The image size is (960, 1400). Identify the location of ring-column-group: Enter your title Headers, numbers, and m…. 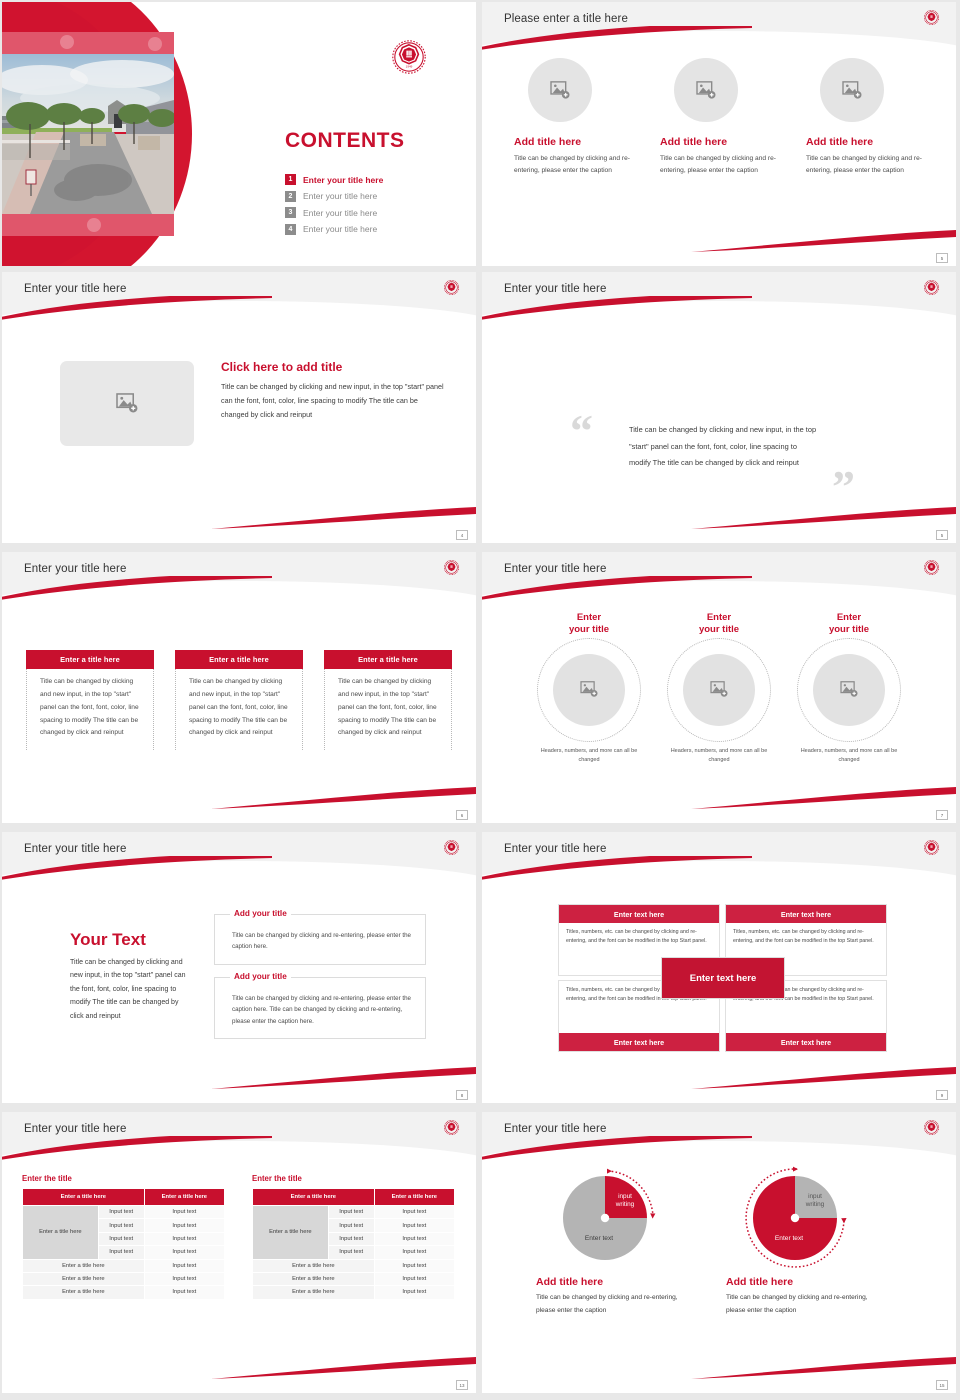
(719, 681).